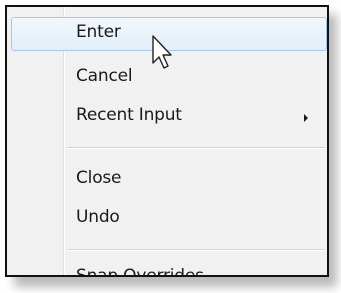 This screenshot has height=293, width=341. I want to click on menu-item-undo: Undo, so click(166, 220).